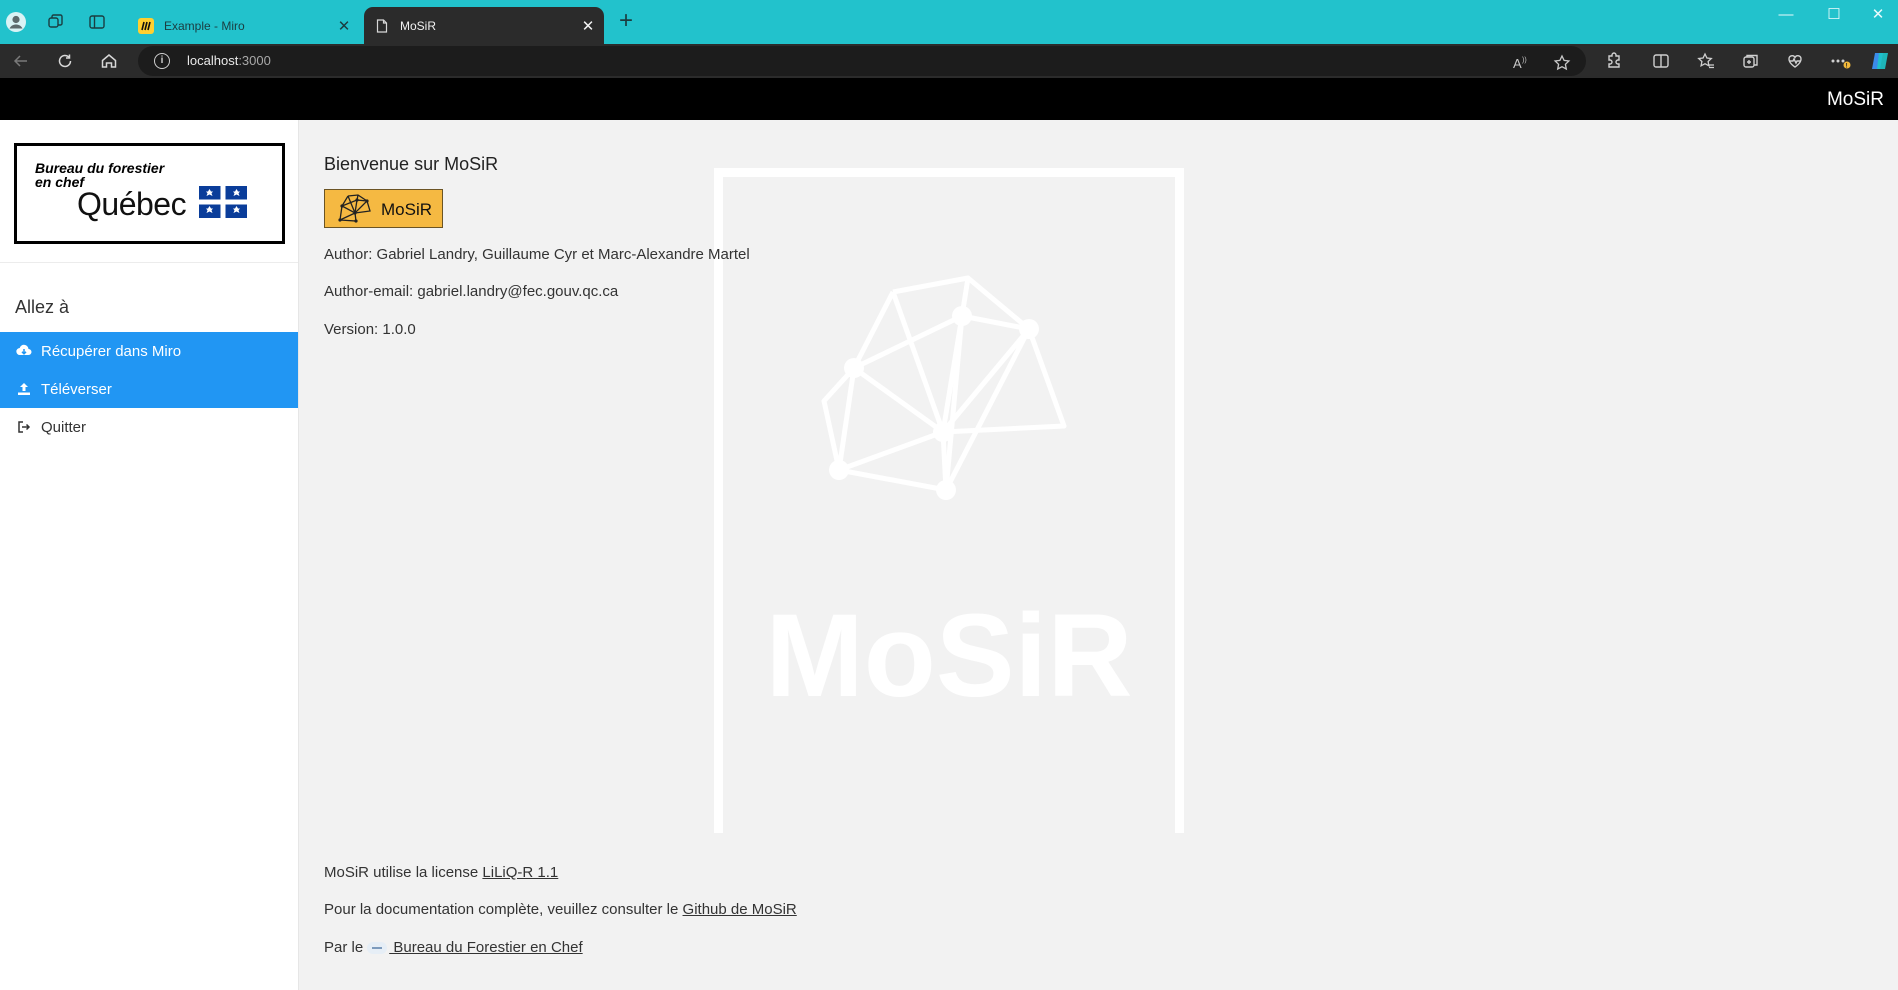 The width and height of the screenshot is (1898, 990). What do you see at coordinates (1795, 61) in the screenshot?
I see `browser-essentials-icon` at bounding box center [1795, 61].